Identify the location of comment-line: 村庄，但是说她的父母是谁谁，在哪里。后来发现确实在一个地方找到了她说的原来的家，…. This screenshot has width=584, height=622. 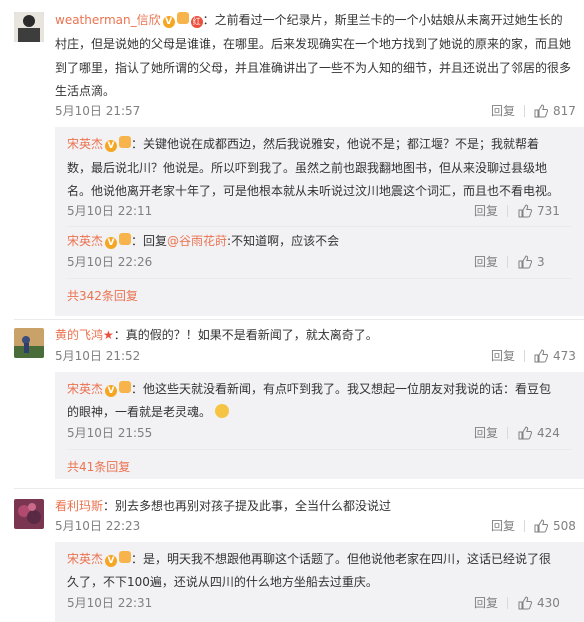
(313, 44).